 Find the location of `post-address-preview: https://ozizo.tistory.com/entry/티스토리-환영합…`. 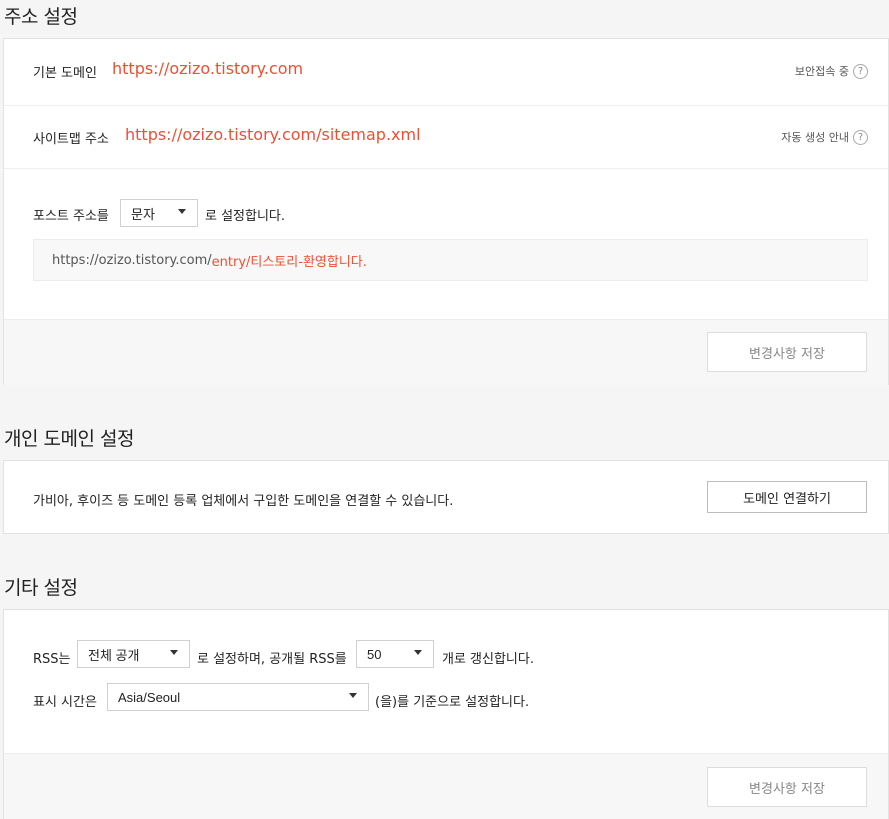

post-address-preview: https://ozizo.tistory.com/entry/티스토리-환영합… is located at coordinates (450, 260).